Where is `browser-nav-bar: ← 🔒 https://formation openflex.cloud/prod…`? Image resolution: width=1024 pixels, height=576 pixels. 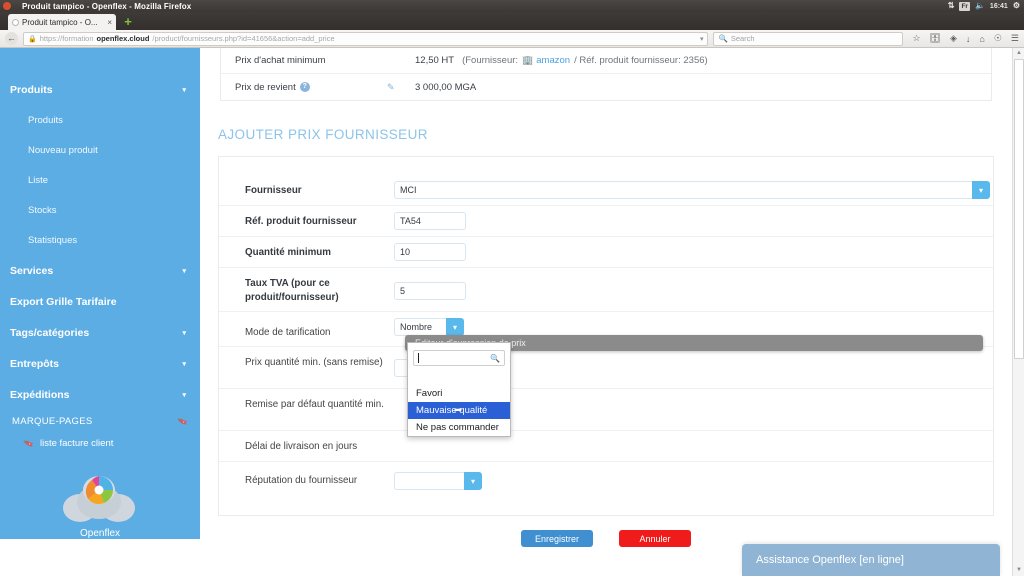 browser-nav-bar: ← 🔒 https://formation openflex.cloud/prod… is located at coordinates (512, 39).